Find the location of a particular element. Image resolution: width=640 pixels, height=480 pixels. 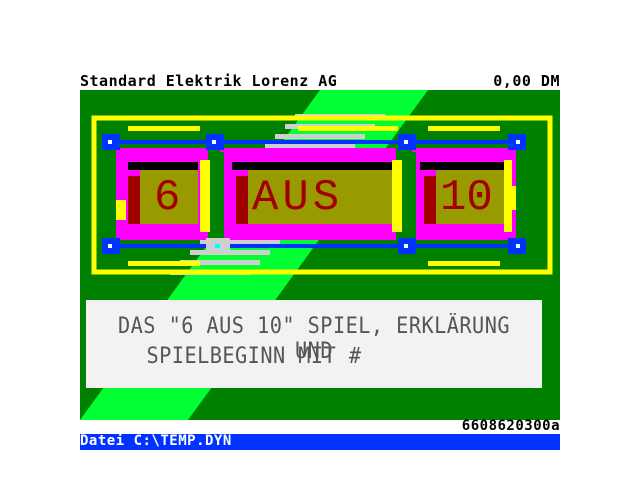

page-id: 6608620300a is located at coordinates (510, 426).